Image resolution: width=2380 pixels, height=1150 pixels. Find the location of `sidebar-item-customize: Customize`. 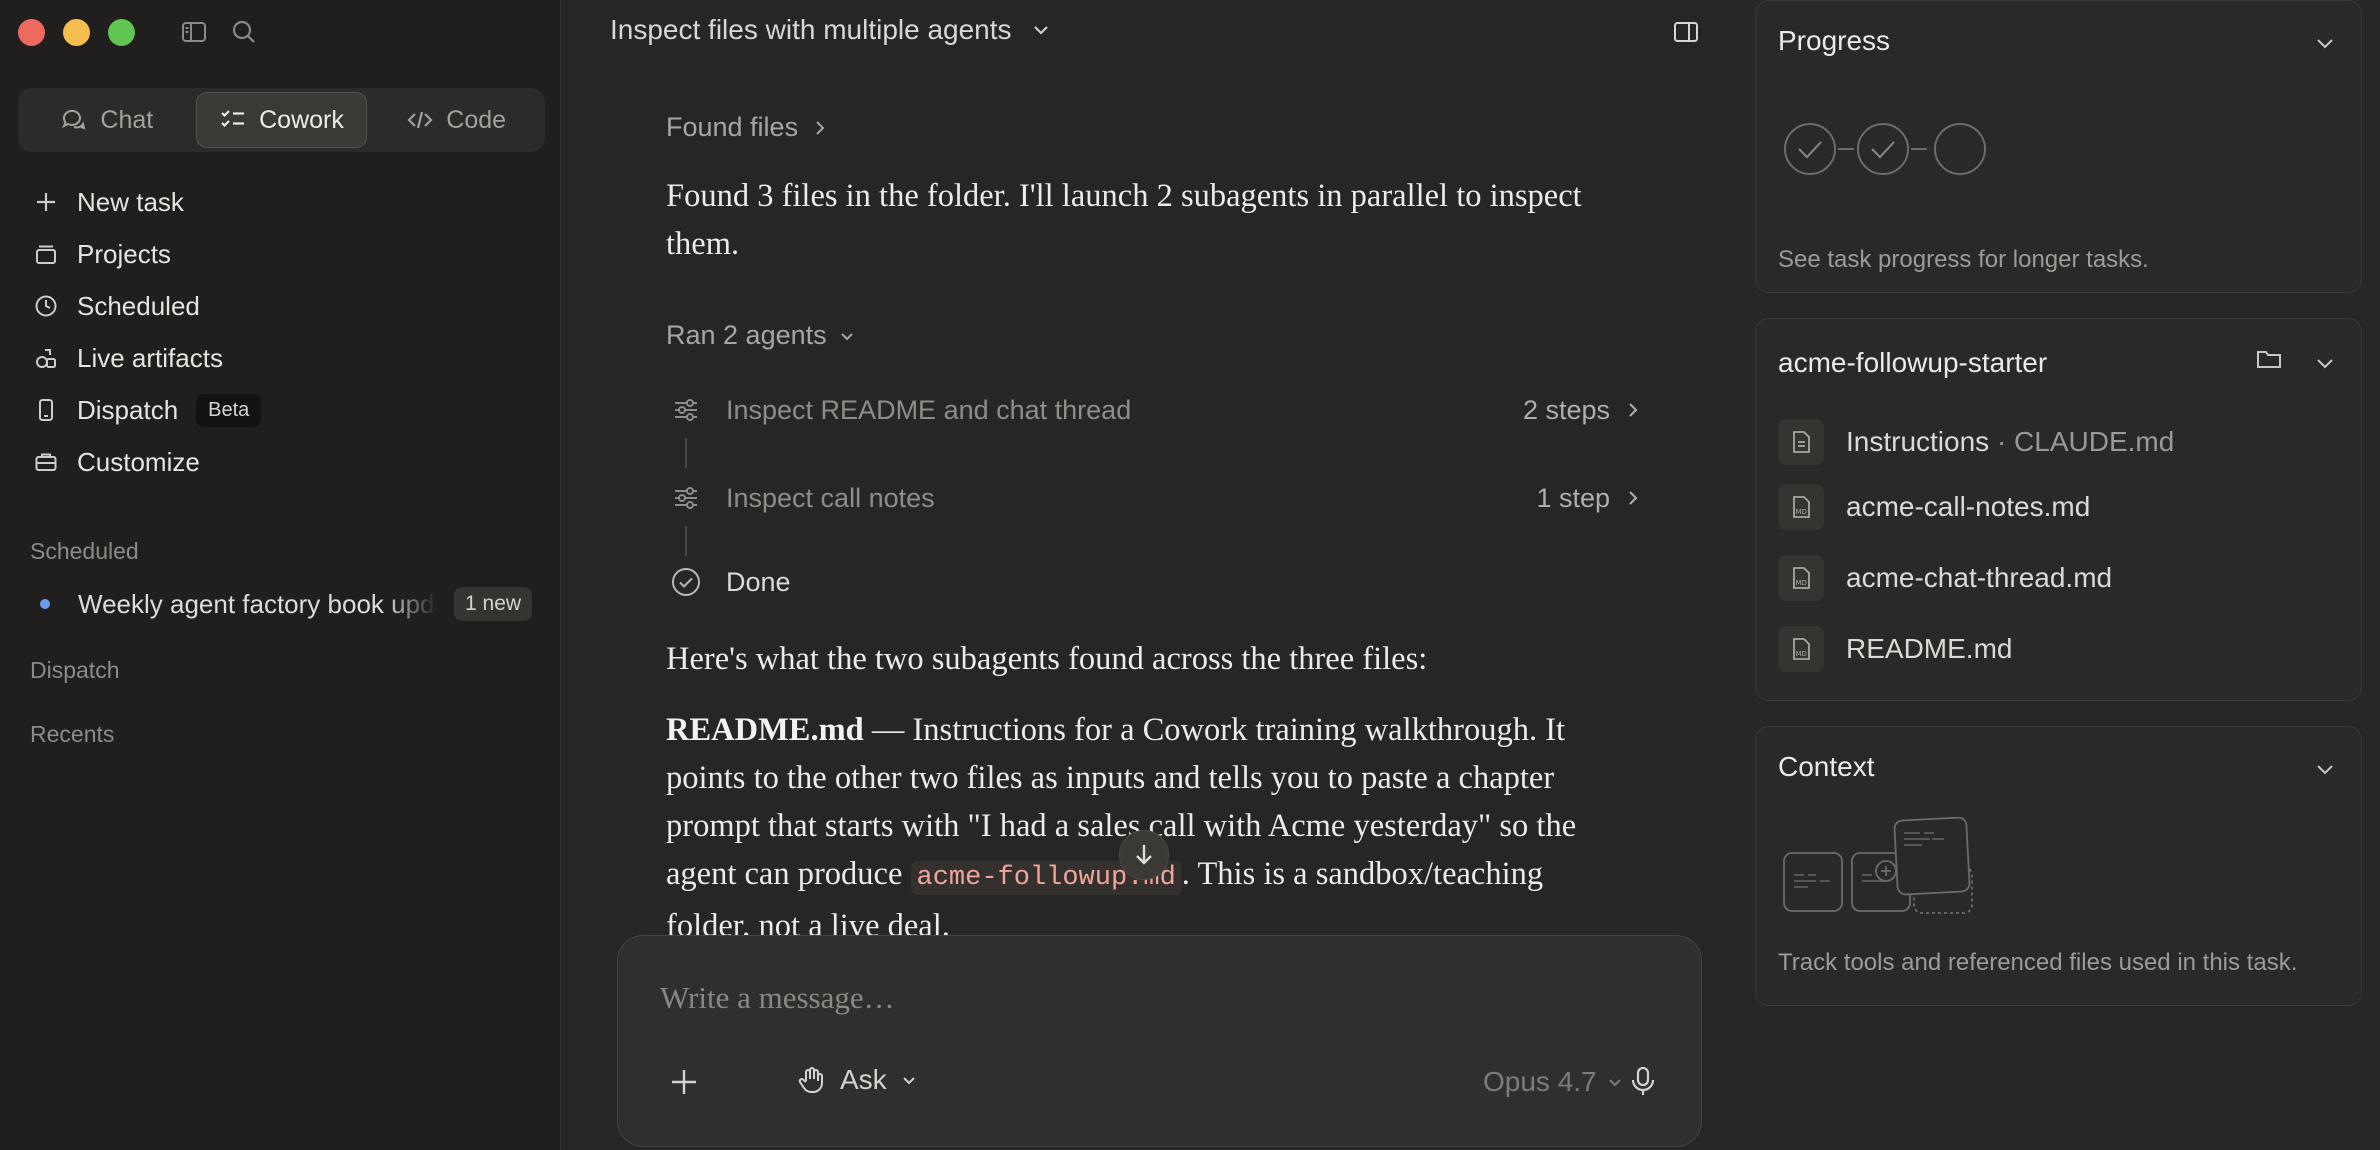

sidebar-item-customize: Customize is located at coordinates (280, 462).